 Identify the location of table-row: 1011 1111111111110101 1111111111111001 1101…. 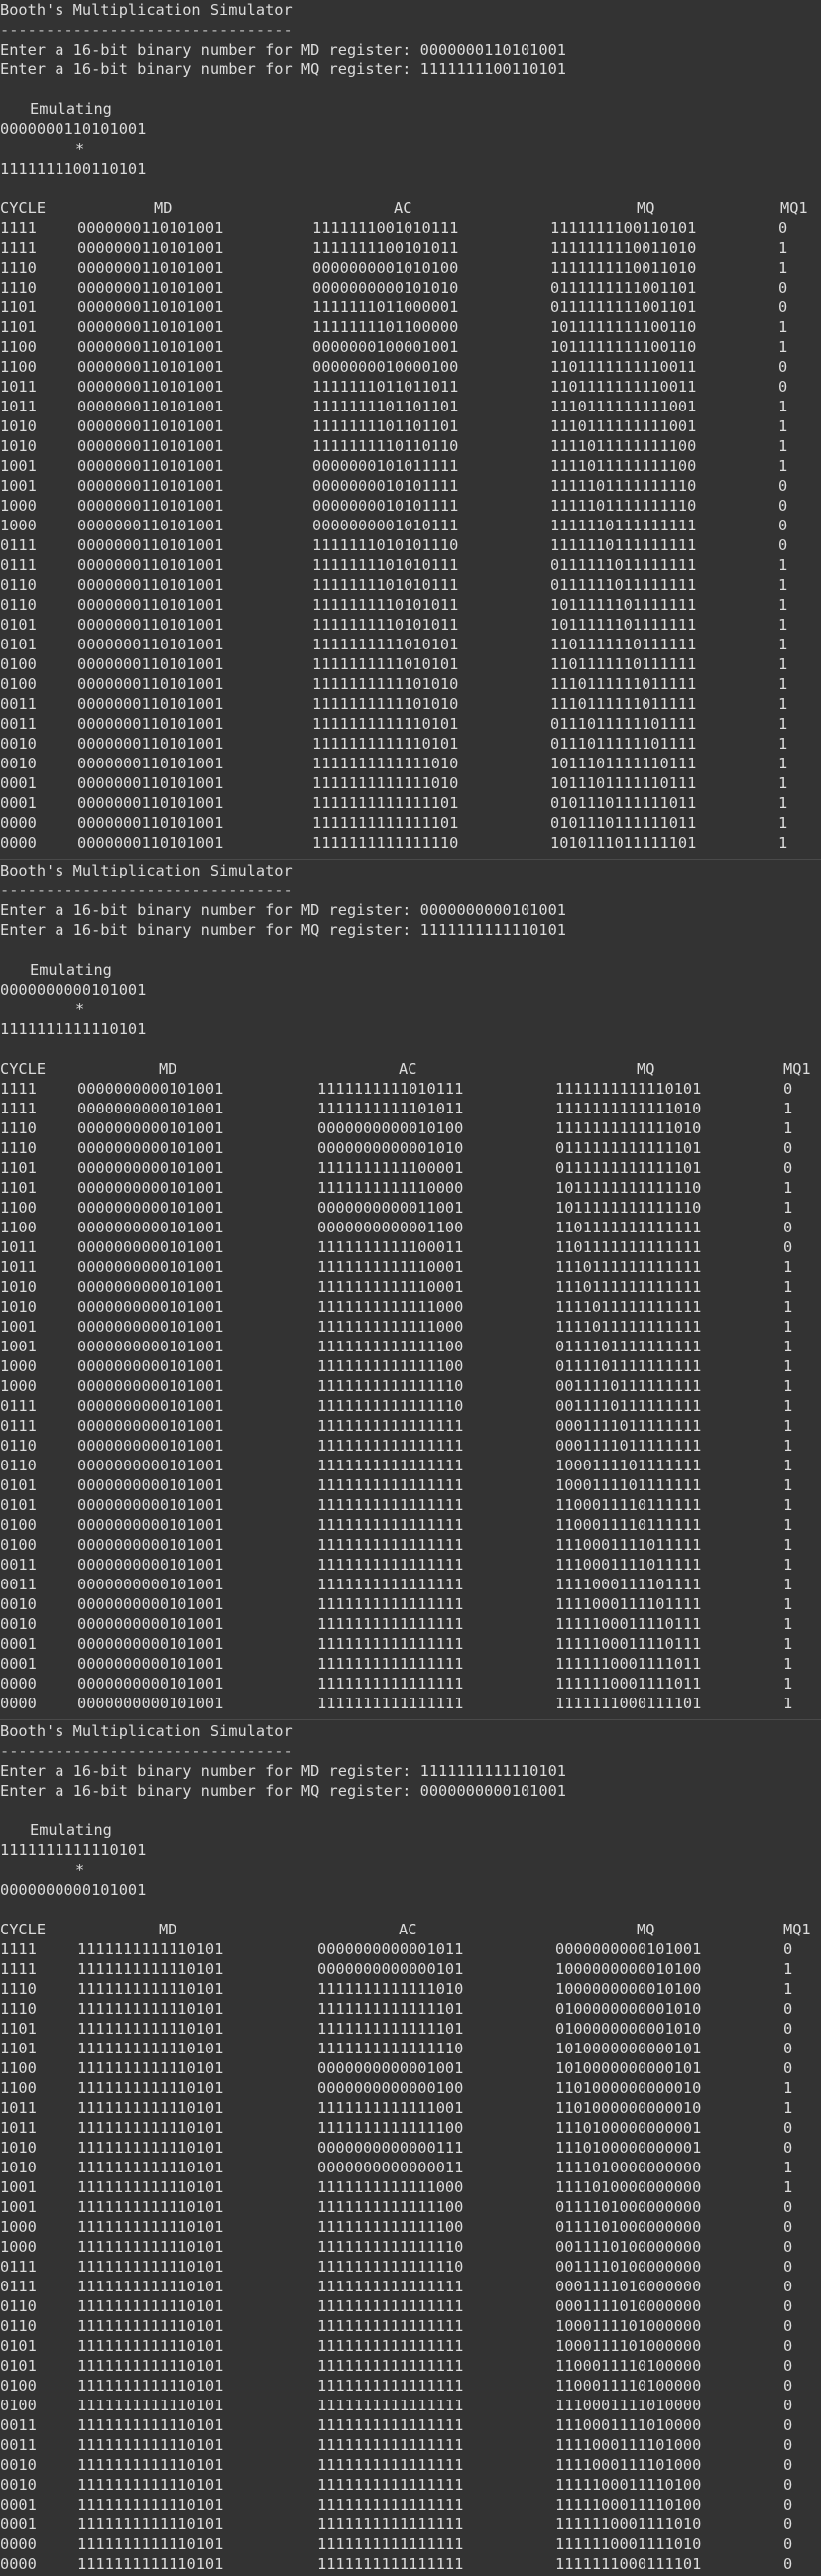
(410, 2108).